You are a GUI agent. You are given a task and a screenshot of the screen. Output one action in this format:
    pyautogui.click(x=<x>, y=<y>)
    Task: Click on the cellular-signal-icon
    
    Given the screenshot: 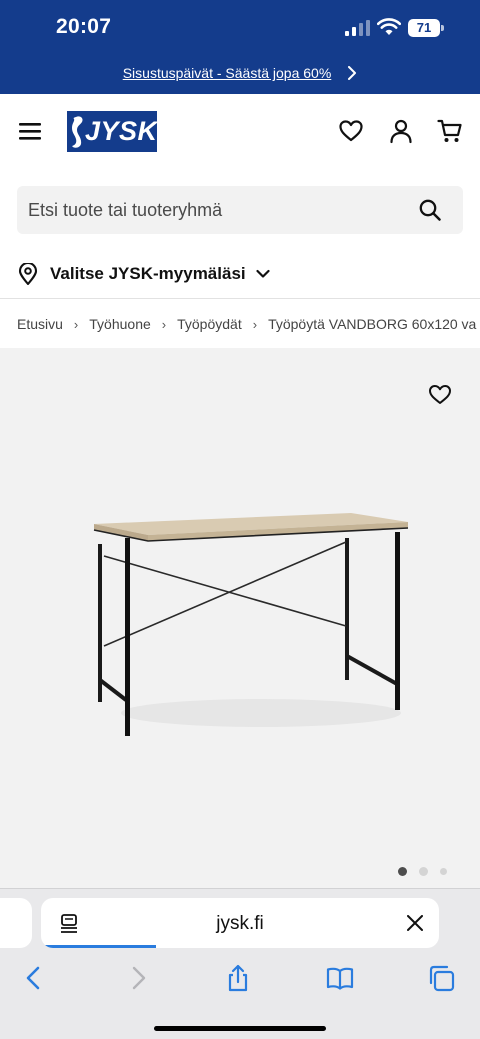 What is the action you would take?
    pyautogui.click(x=357, y=28)
    